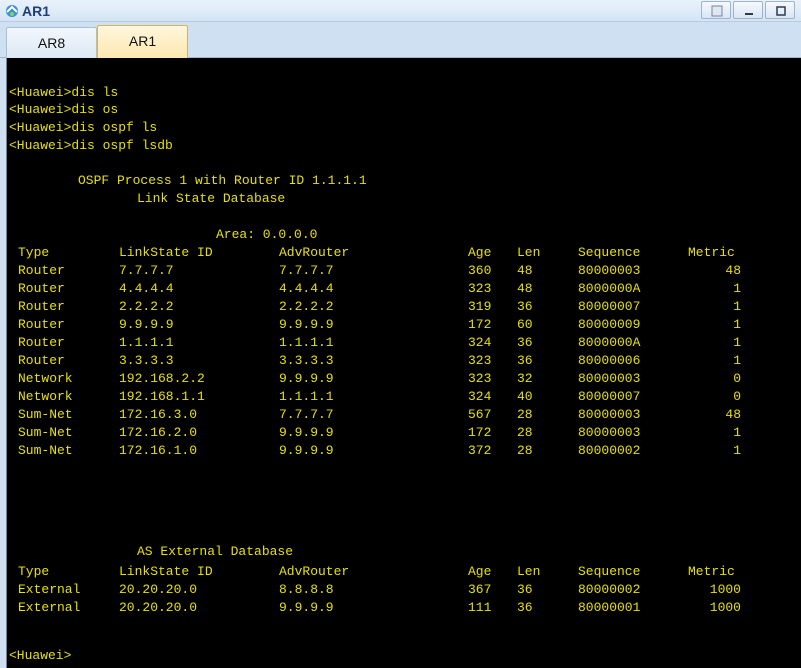 This screenshot has height=668, width=801. Describe the element at coordinates (480, 396) in the screenshot. I see `table-cell: 324` at that location.